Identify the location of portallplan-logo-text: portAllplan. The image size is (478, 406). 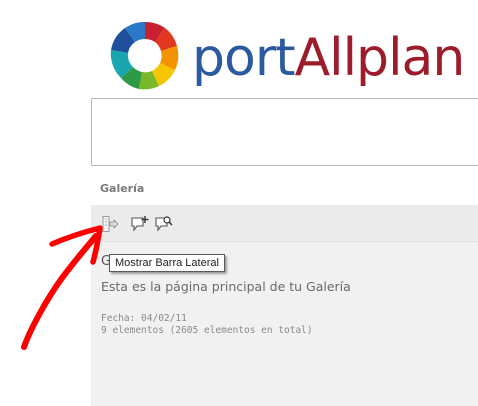
(329, 58).